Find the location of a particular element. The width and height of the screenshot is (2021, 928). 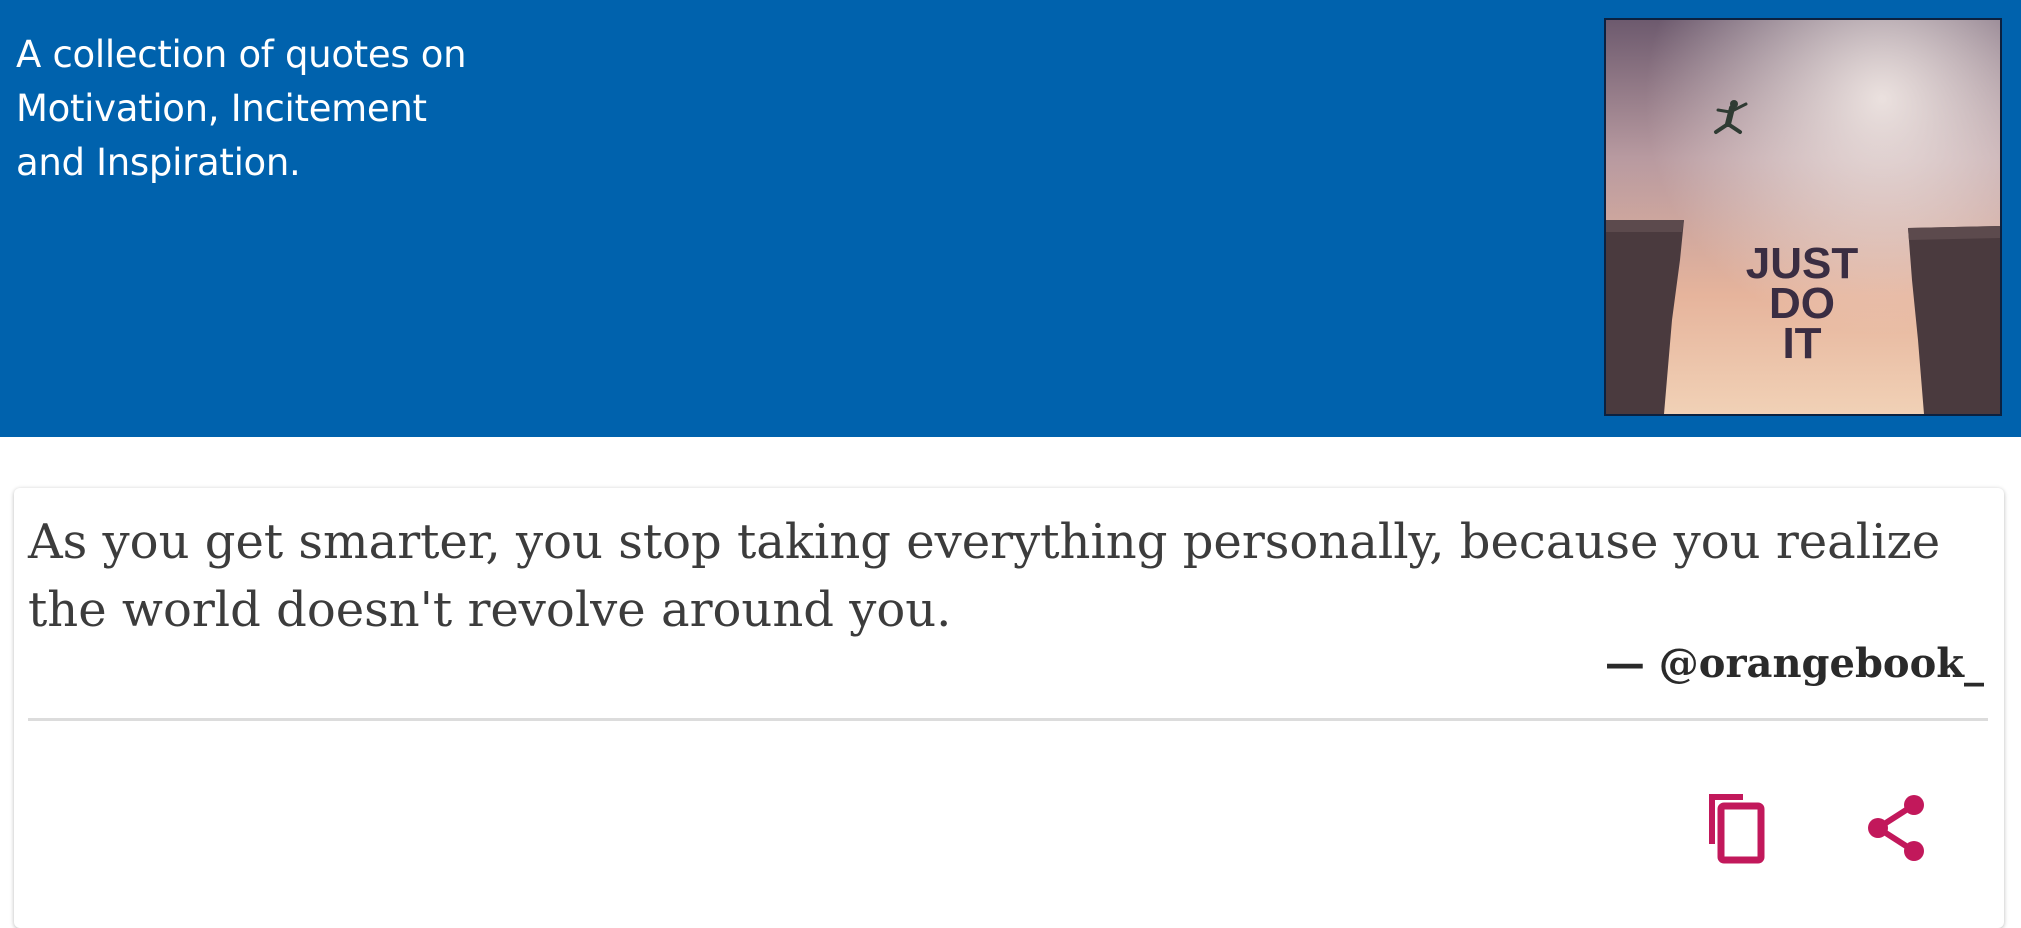

card-divider is located at coordinates (1008, 719).